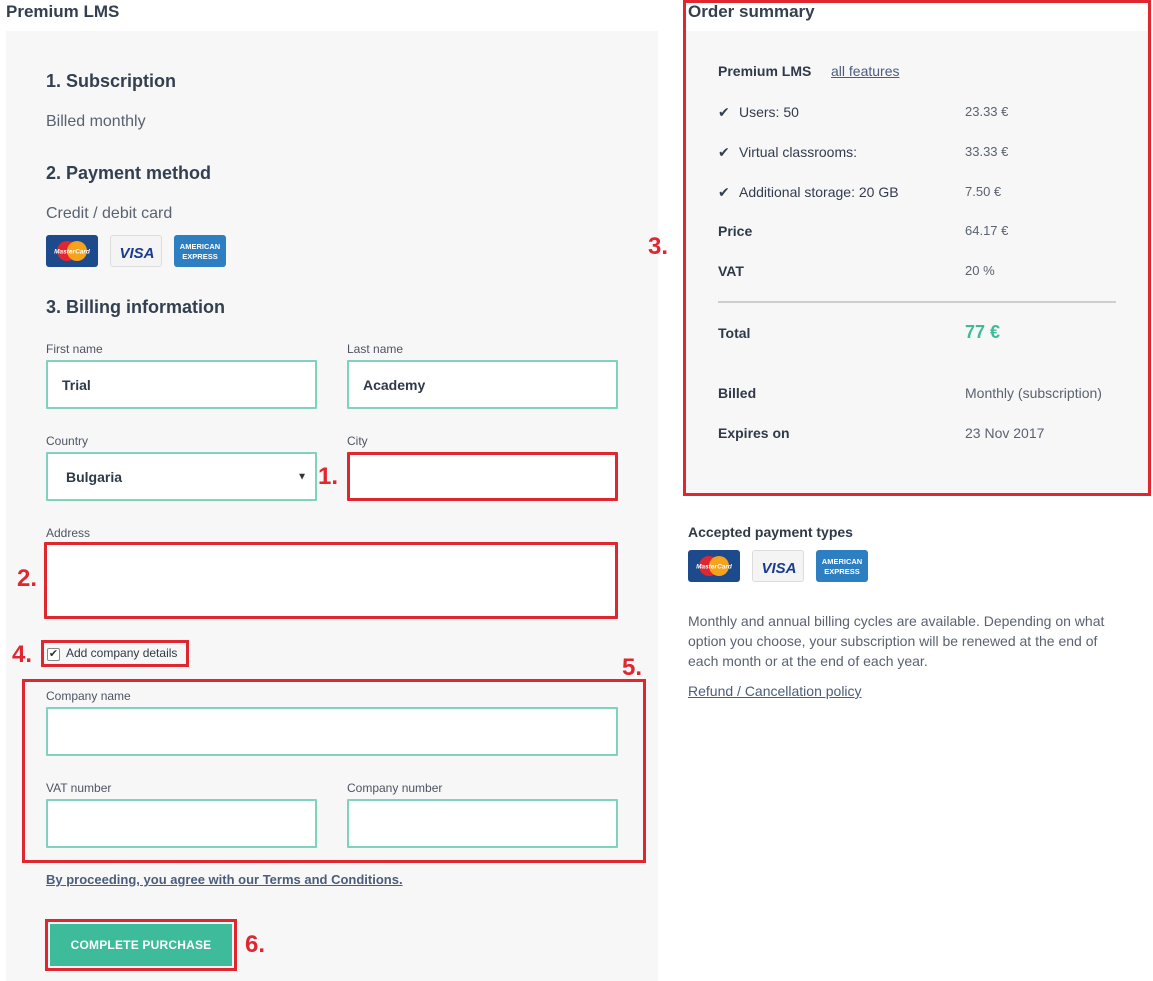  I want to click on annotation-3: 3., so click(658, 246).